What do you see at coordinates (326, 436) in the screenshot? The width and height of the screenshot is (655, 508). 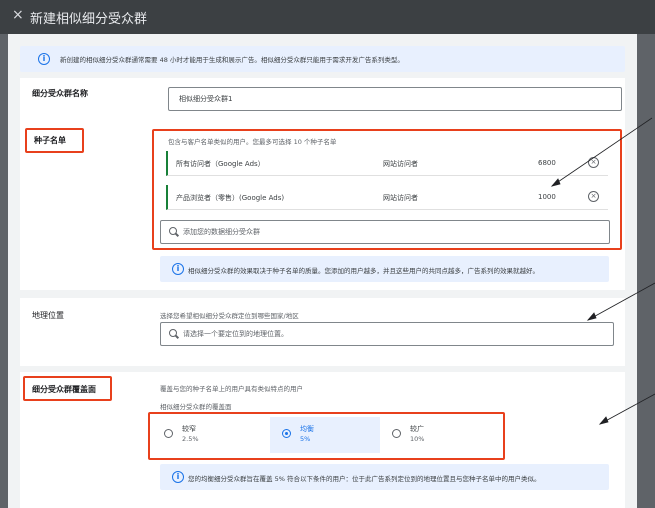 I see `coverage-options-highlight` at bounding box center [326, 436].